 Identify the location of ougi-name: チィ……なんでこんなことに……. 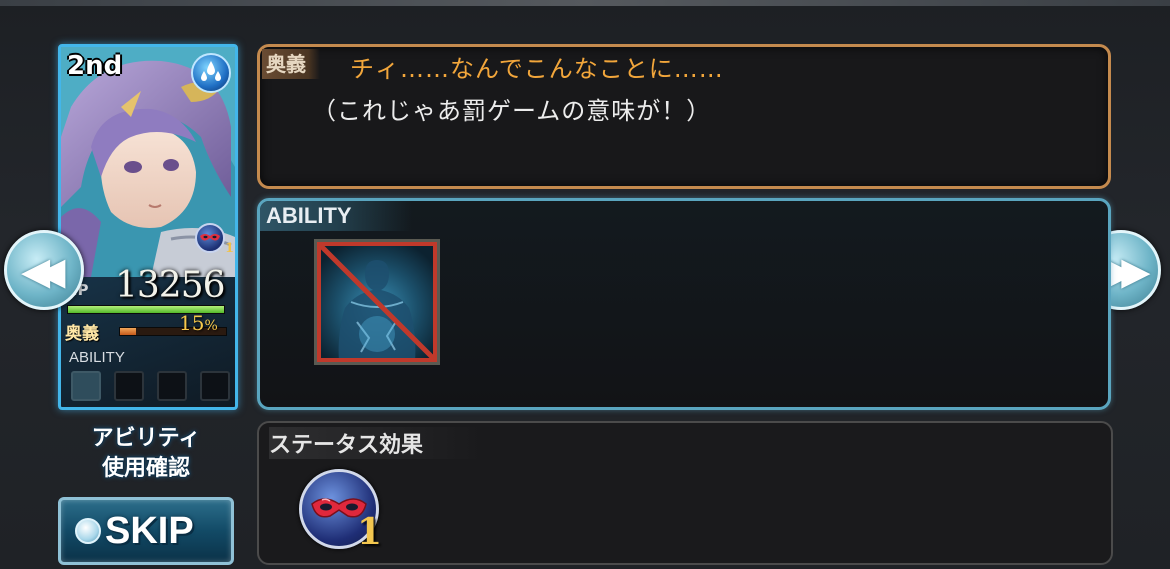
(537, 69).